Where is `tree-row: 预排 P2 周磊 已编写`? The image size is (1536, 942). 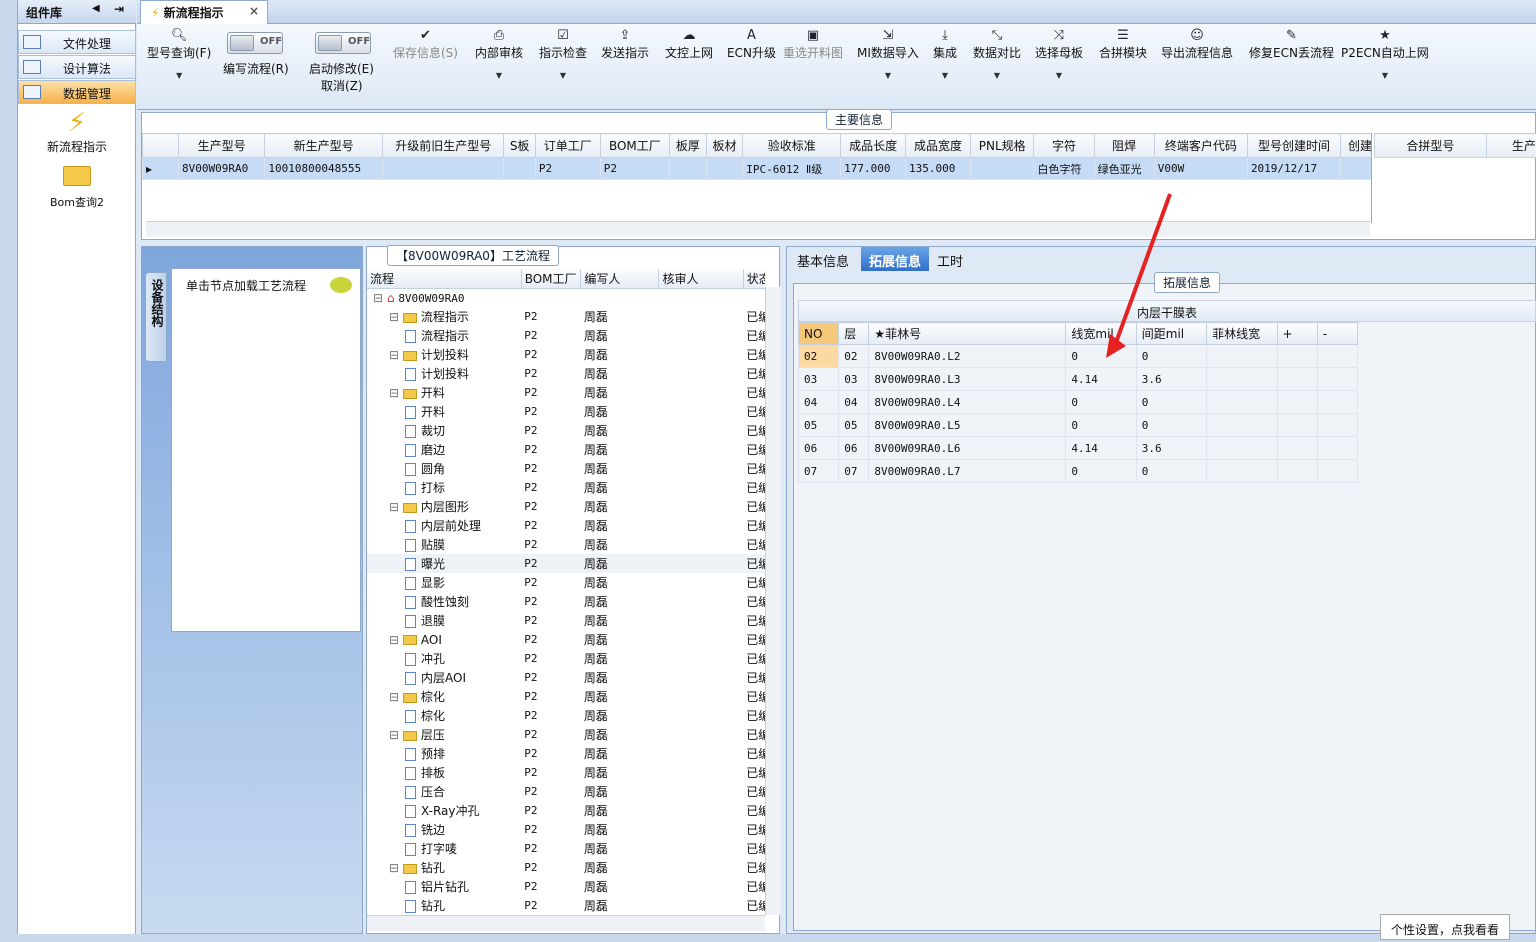 tree-row: 预排 P2 周磊 已编写 is located at coordinates (566, 753).